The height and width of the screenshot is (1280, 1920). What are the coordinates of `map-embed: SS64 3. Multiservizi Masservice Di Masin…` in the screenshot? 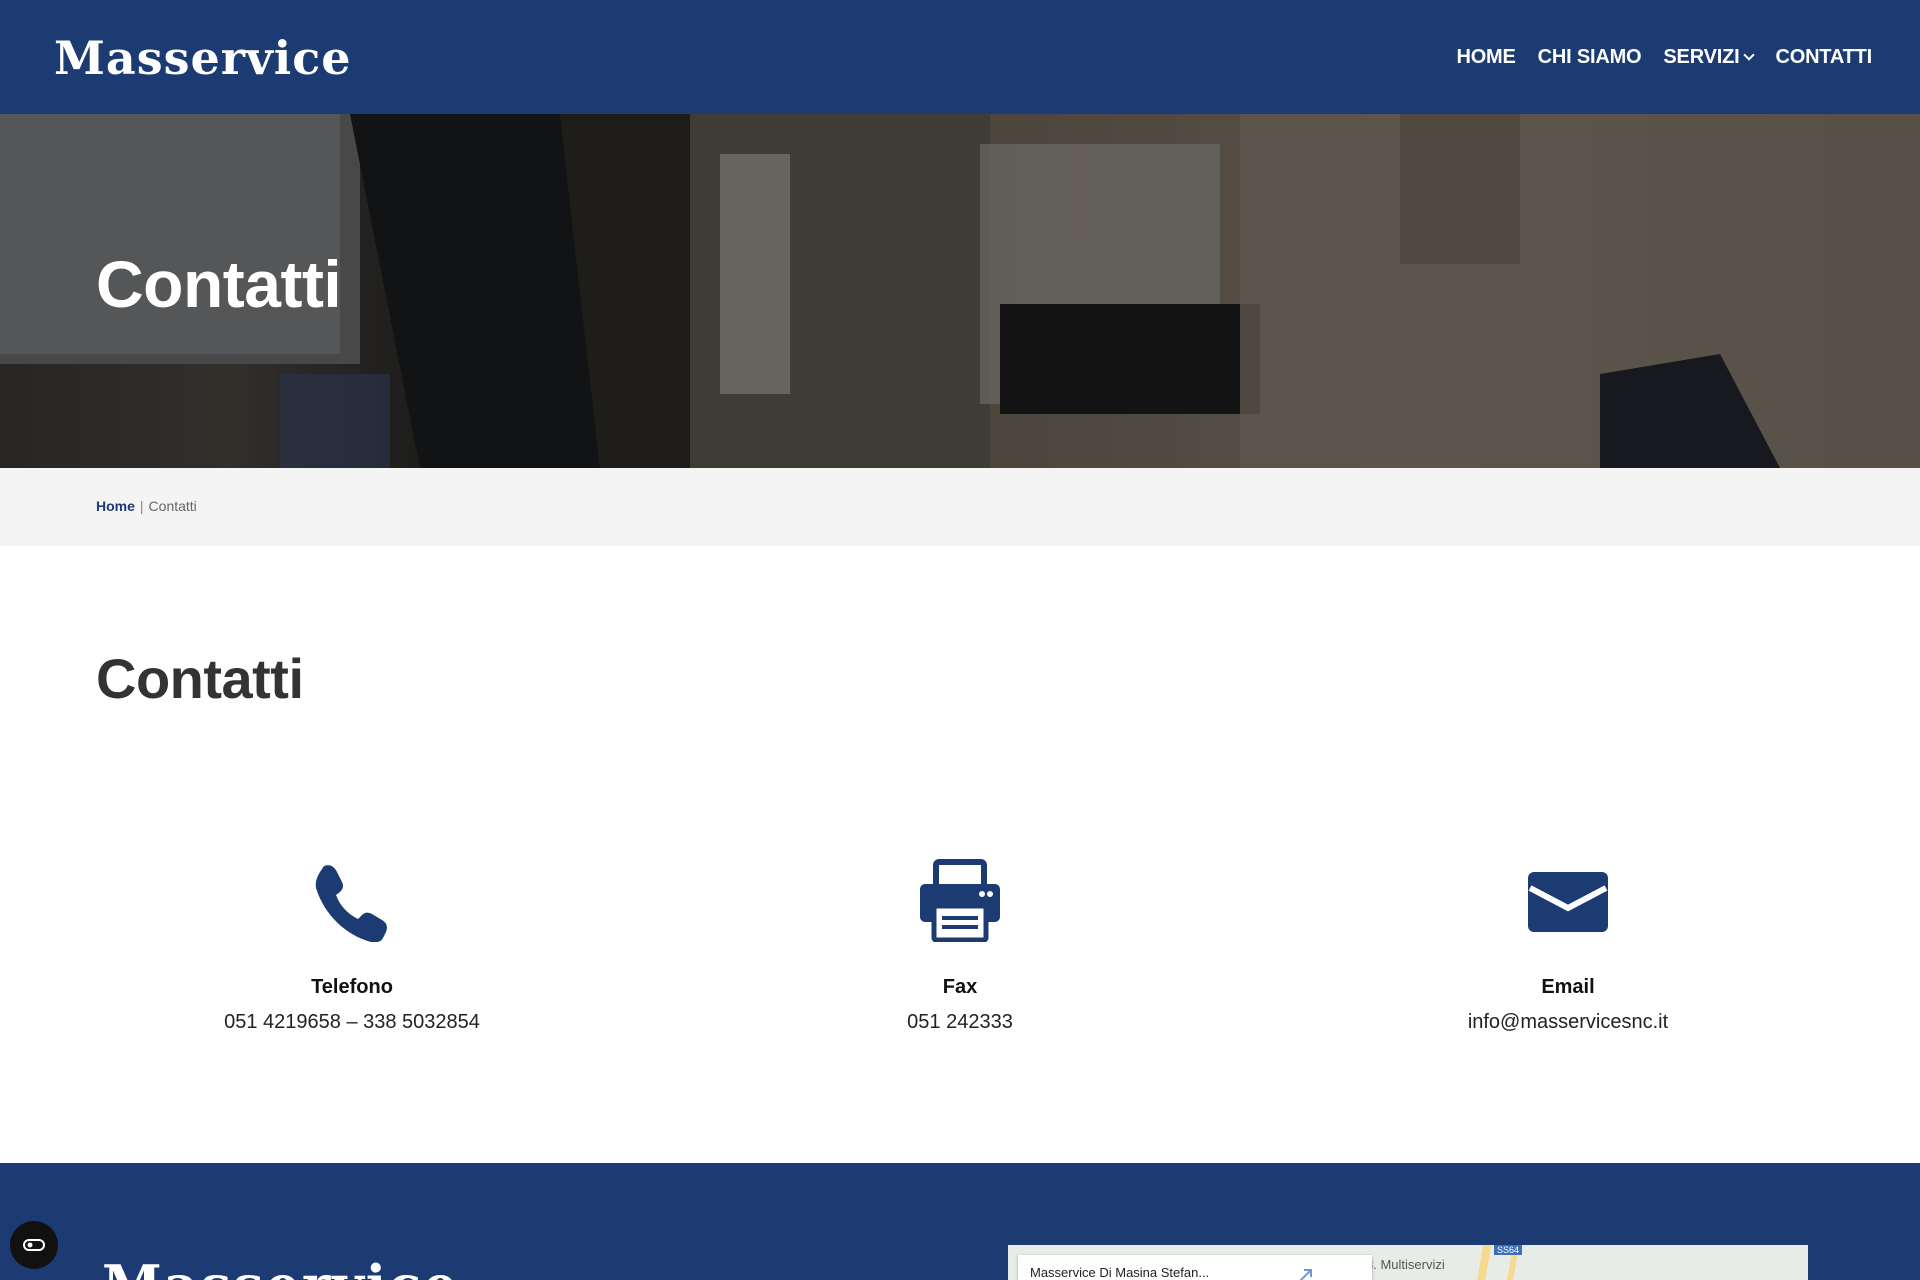 It's located at (1408, 1262).